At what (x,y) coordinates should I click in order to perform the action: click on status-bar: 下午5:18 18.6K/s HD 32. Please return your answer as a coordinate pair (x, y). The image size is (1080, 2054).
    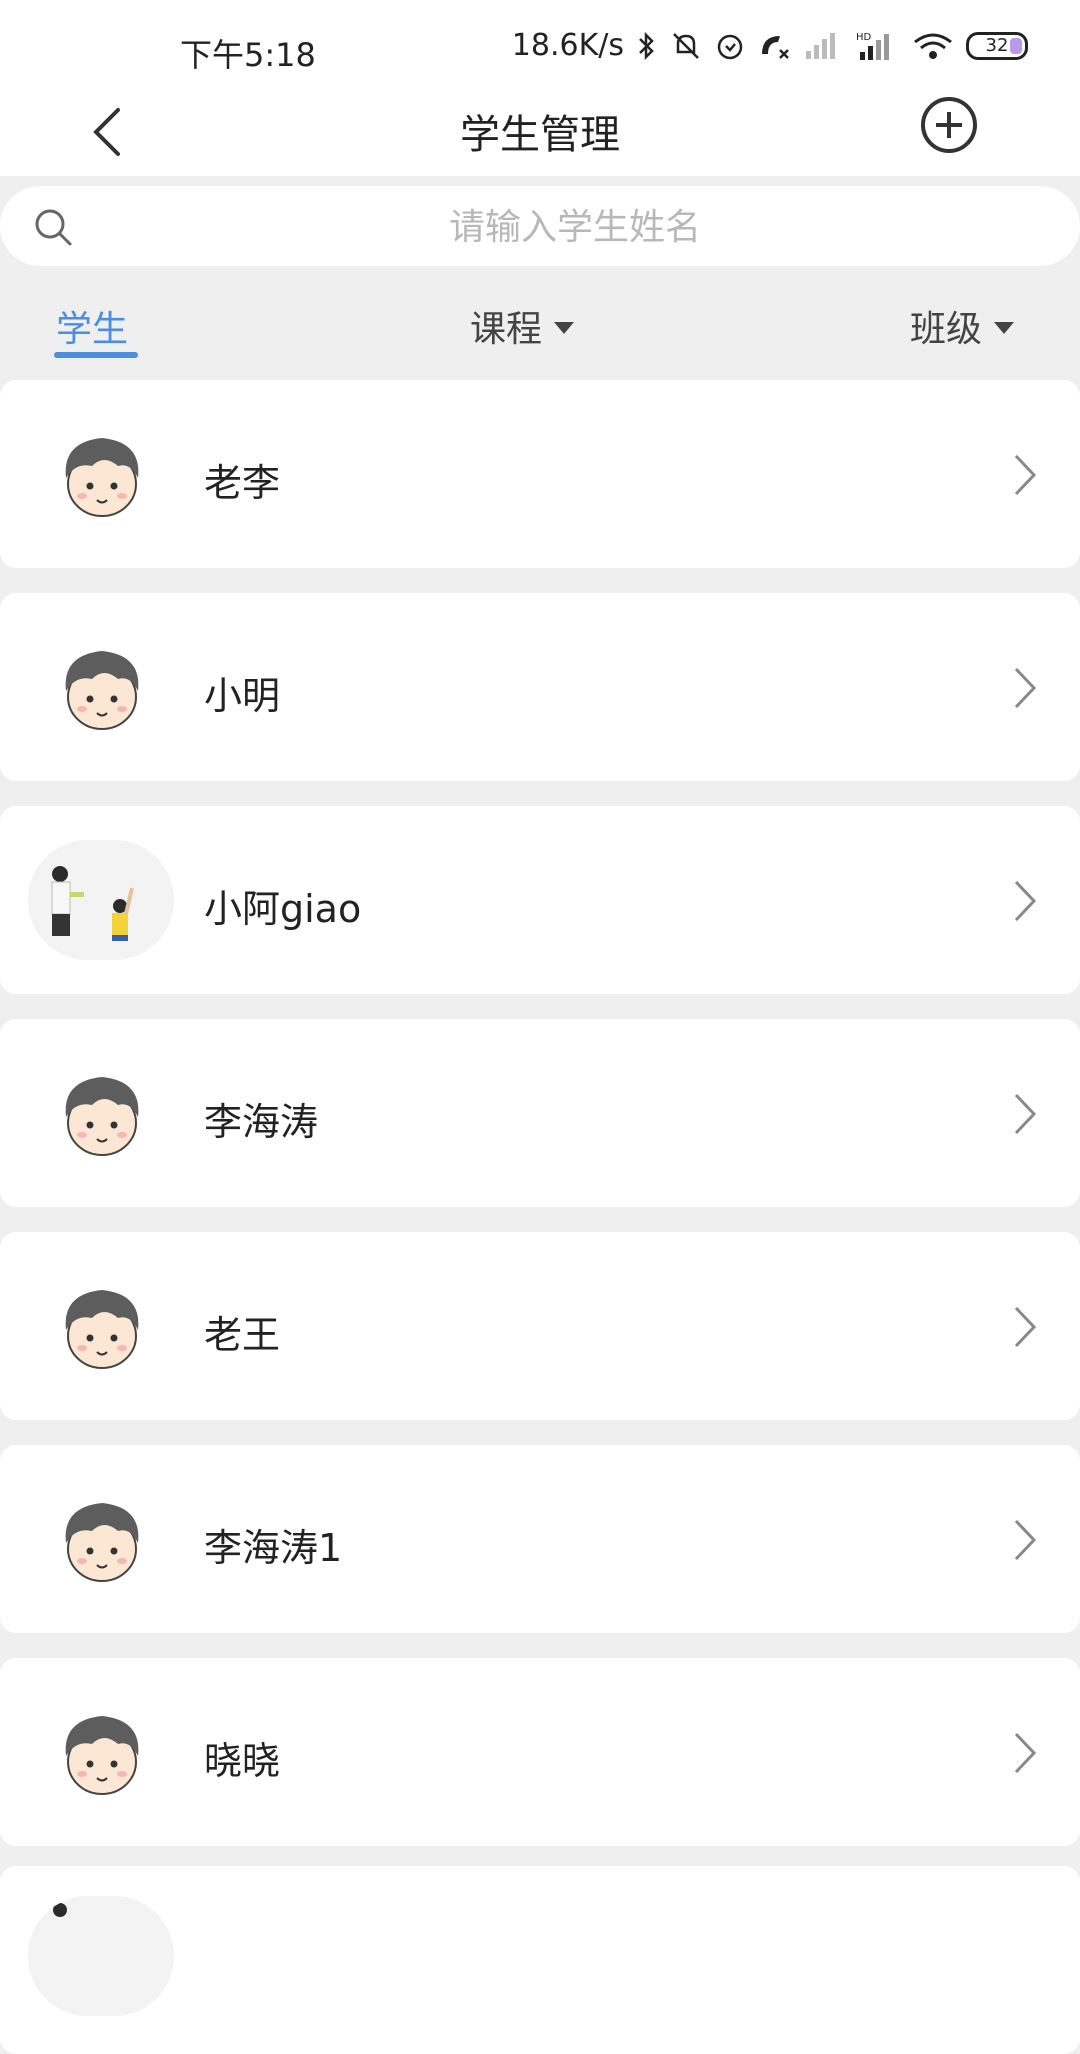
    Looking at the image, I should click on (540, 45).